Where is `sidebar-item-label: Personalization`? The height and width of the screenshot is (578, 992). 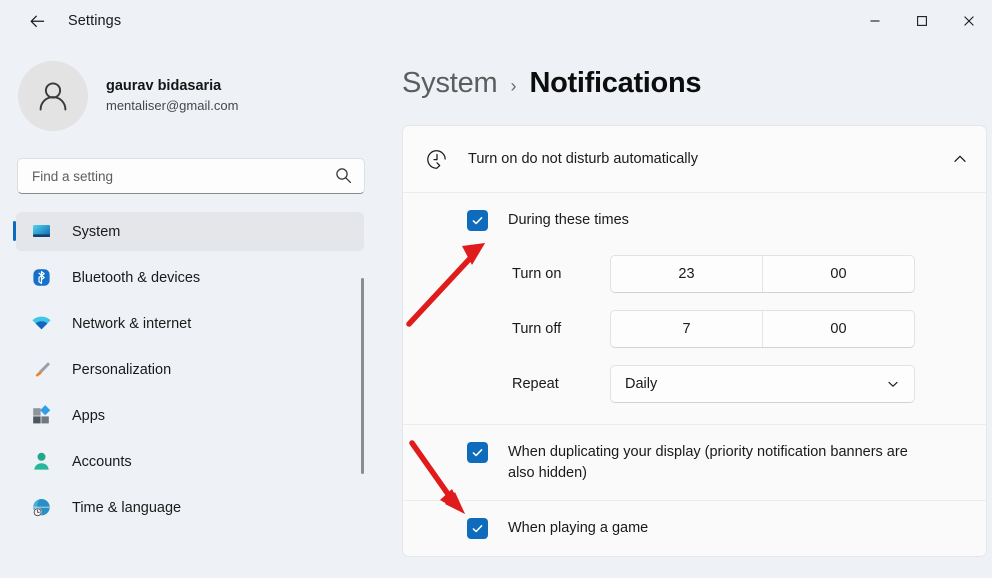
sidebar-item-label: Personalization is located at coordinates (122, 369).